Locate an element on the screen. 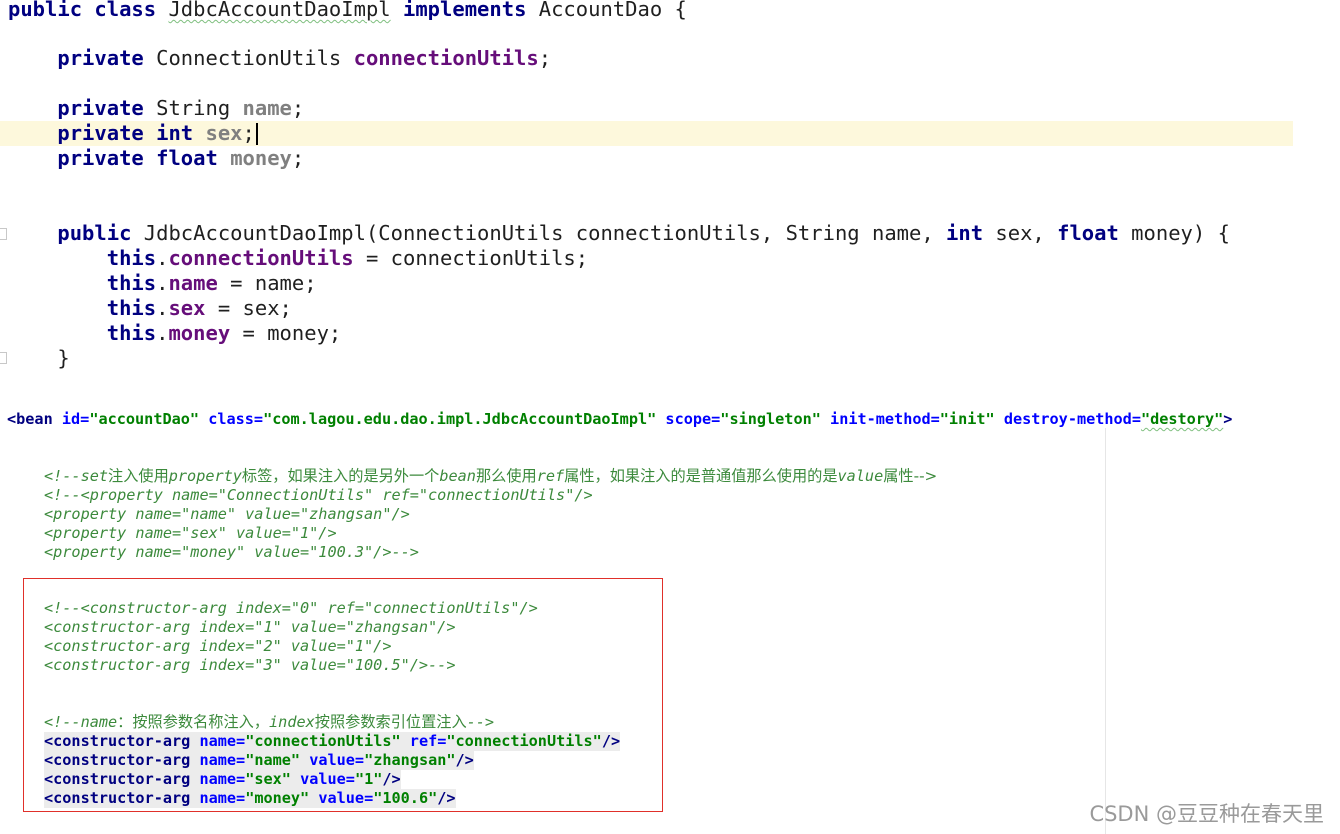  comment-text: index is located at coordinates (292, 722).